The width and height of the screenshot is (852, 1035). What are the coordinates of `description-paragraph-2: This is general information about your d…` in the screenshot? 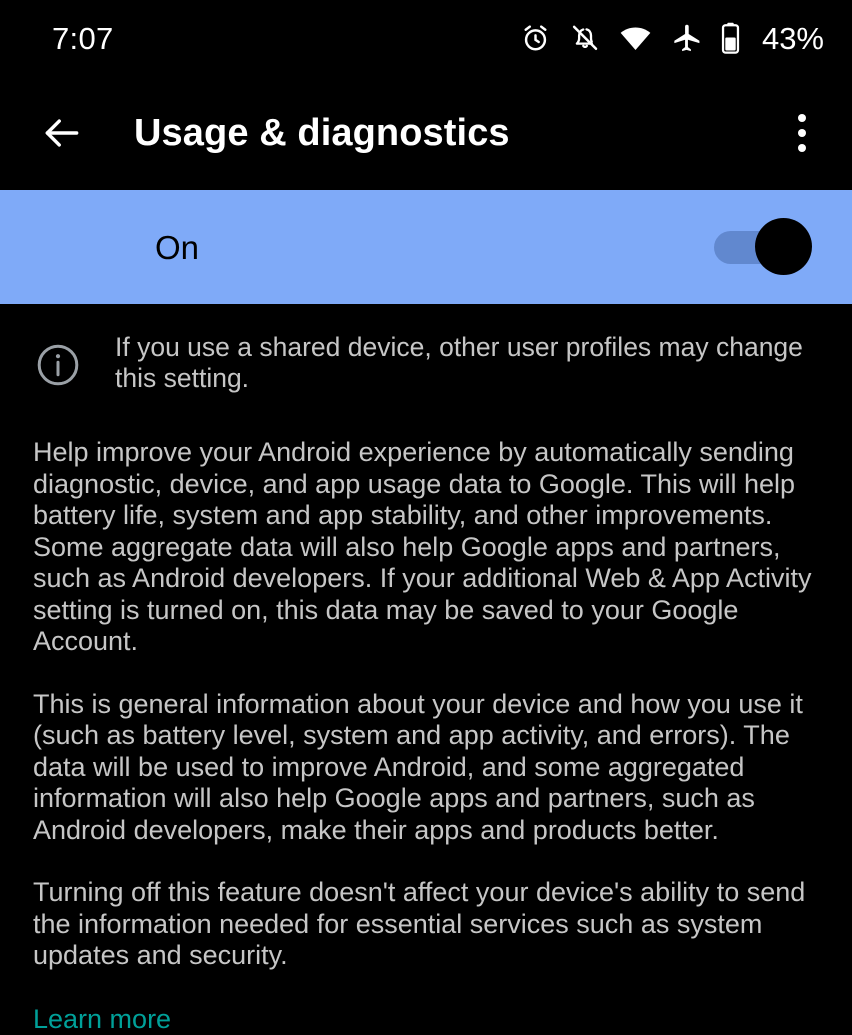 It's located at (418, 766).